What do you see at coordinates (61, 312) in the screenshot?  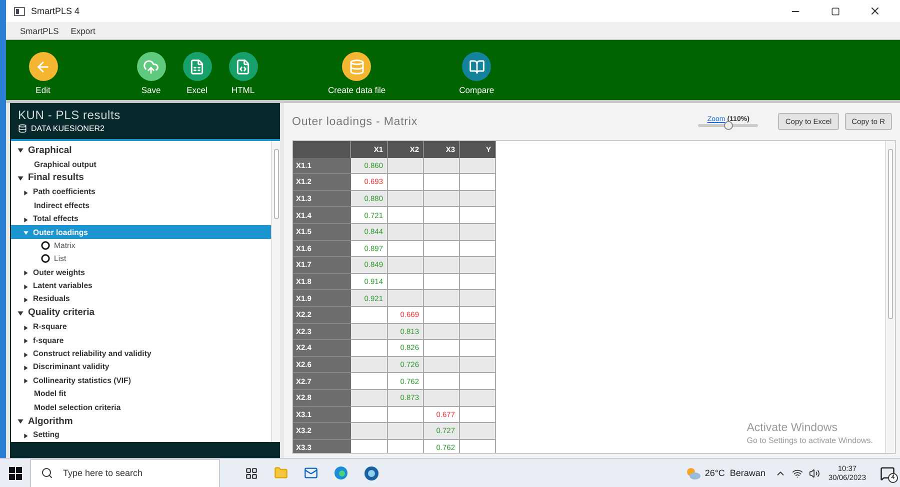 I see `tree-label: Quality criteria` at bounding box center [61, 312].